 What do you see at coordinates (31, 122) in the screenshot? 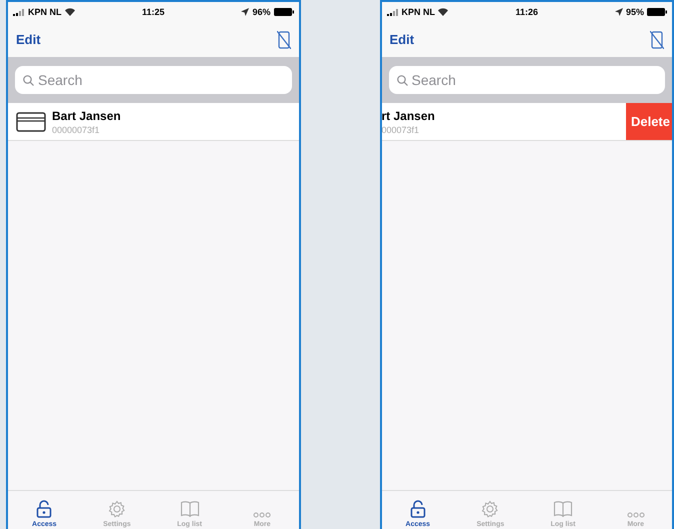
I see `card-icon` at bounding box center [31, 122].